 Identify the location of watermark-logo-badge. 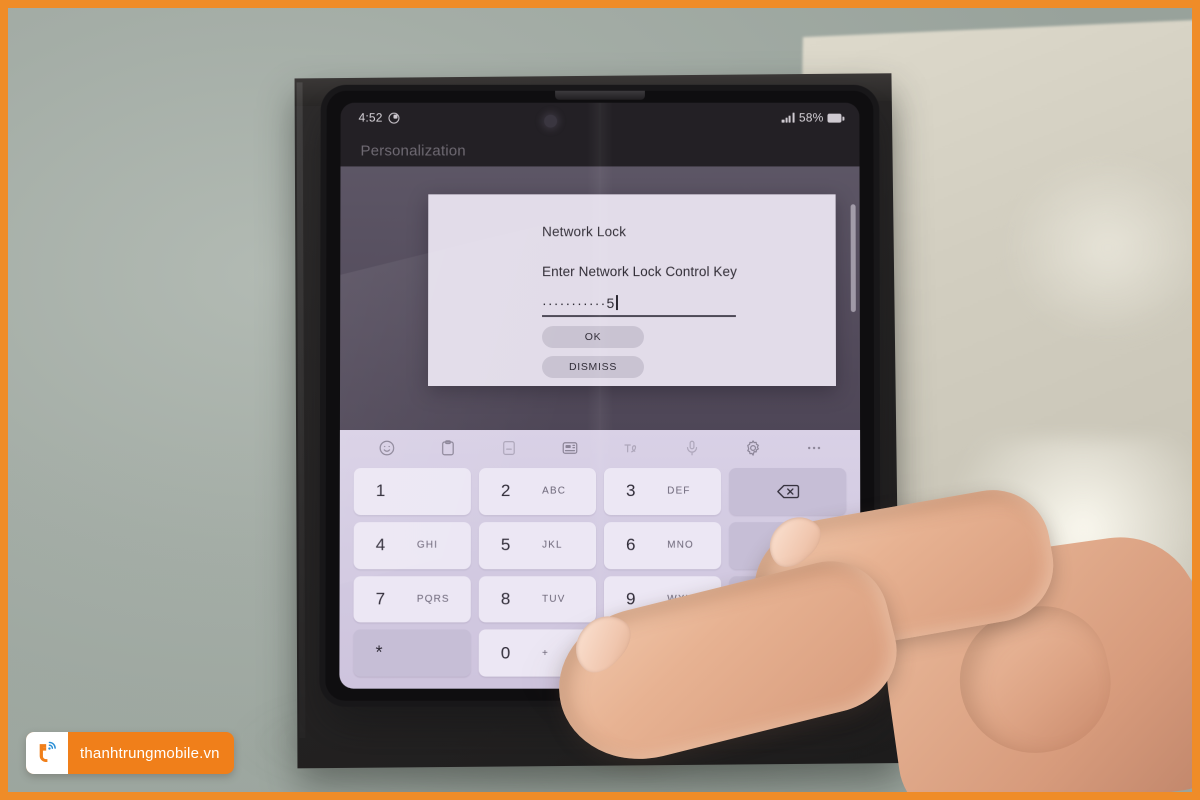
(47, 753).